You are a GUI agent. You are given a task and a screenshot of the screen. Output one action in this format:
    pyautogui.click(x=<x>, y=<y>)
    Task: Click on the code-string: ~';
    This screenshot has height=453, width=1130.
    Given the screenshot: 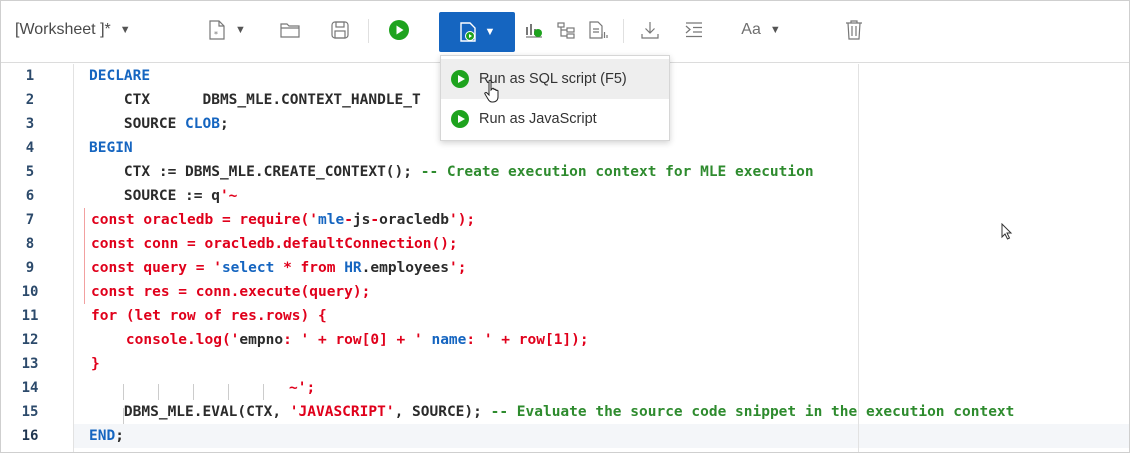 What is the action you would take?
    pyautogui.click(x=302, y=388)
    